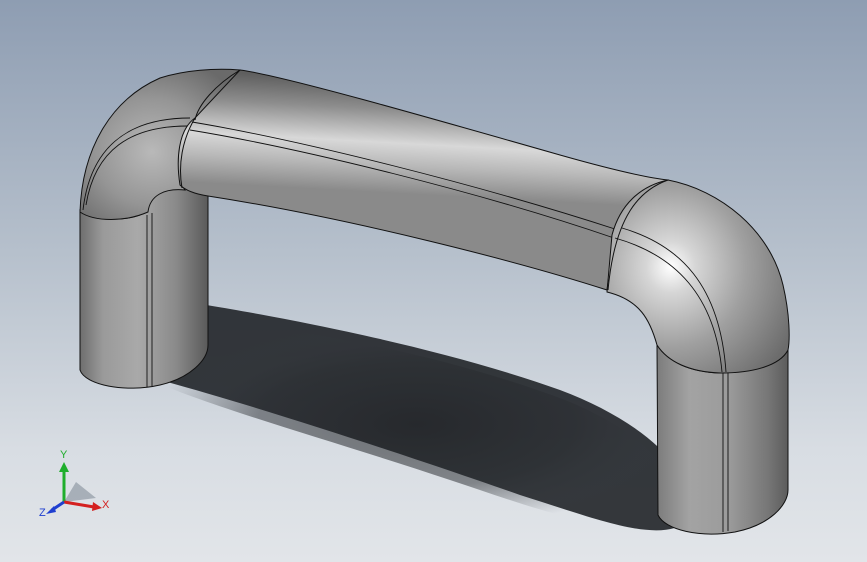 The height and width of the screenshot is (562, 867). Describe the element at coordinates (106, 505) in the screenshot. I see `x-axis-label: X` at that location.